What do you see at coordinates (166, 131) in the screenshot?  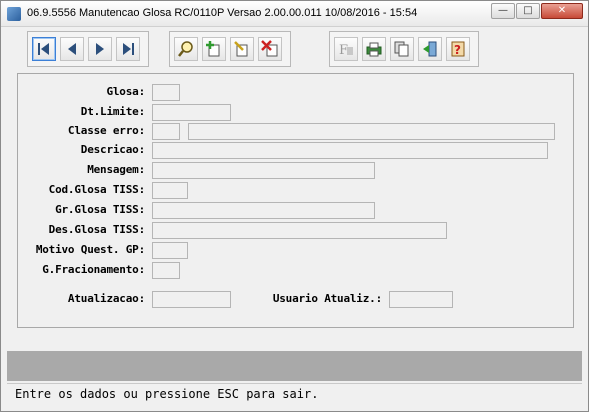 I see `classe-erro-code-field` at bounding box center [166, 131].